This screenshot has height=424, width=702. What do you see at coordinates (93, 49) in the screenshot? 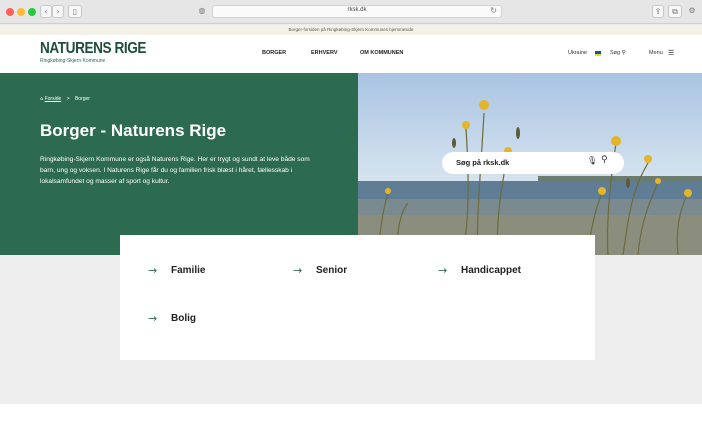
I see `logo-title: NATURENS RIGE` at bounding box center [93, 49].